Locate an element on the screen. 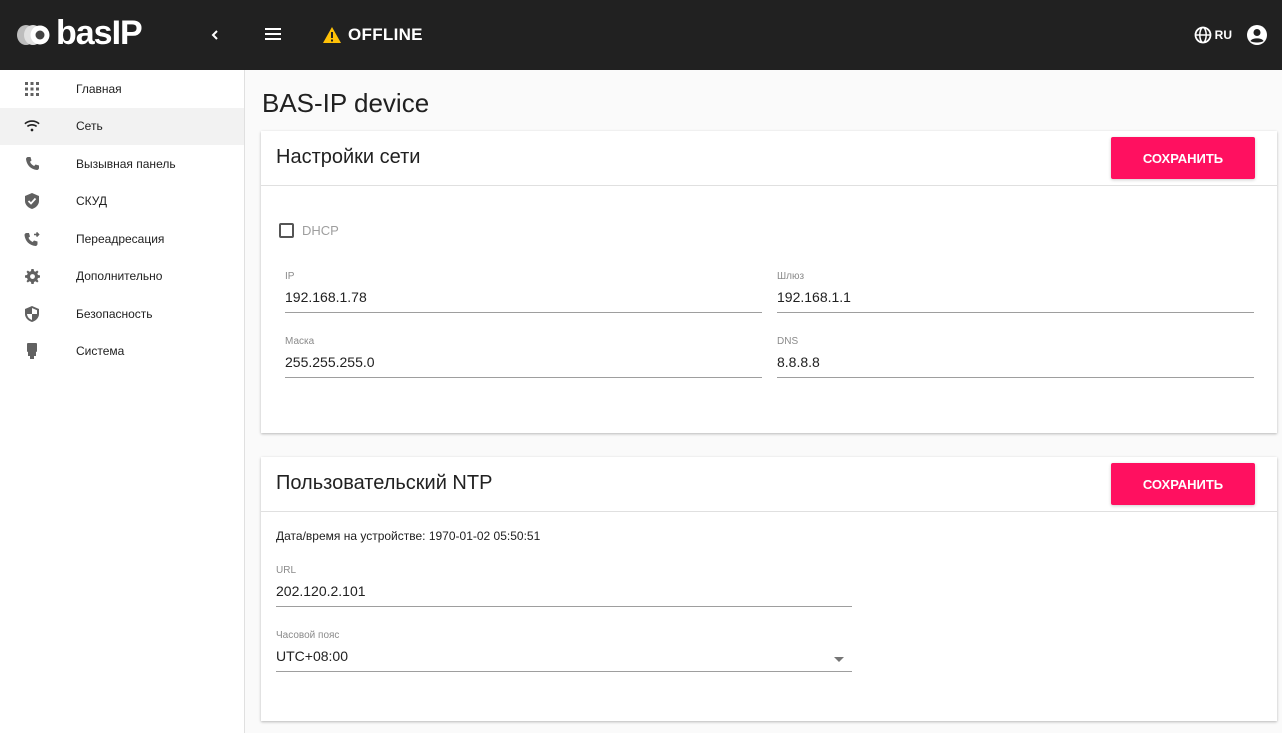  sidebar-item-advanced: Дополнительно is located at coordinates (122, 277).